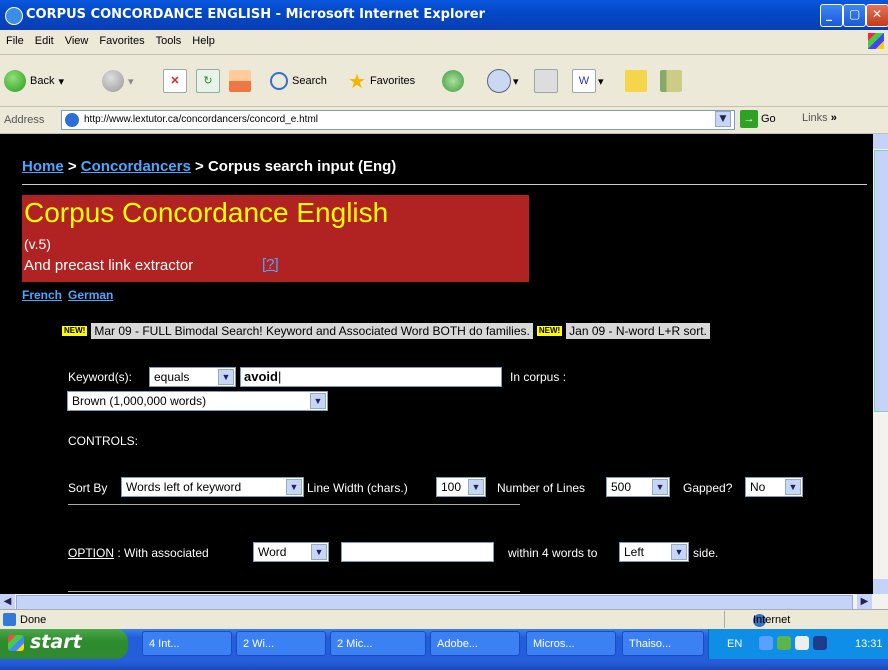 This screenshot has width=888, height=670. Describe the element at coordinates (877, 15) in the screenshot. I see `close-button: ✕` at that location.